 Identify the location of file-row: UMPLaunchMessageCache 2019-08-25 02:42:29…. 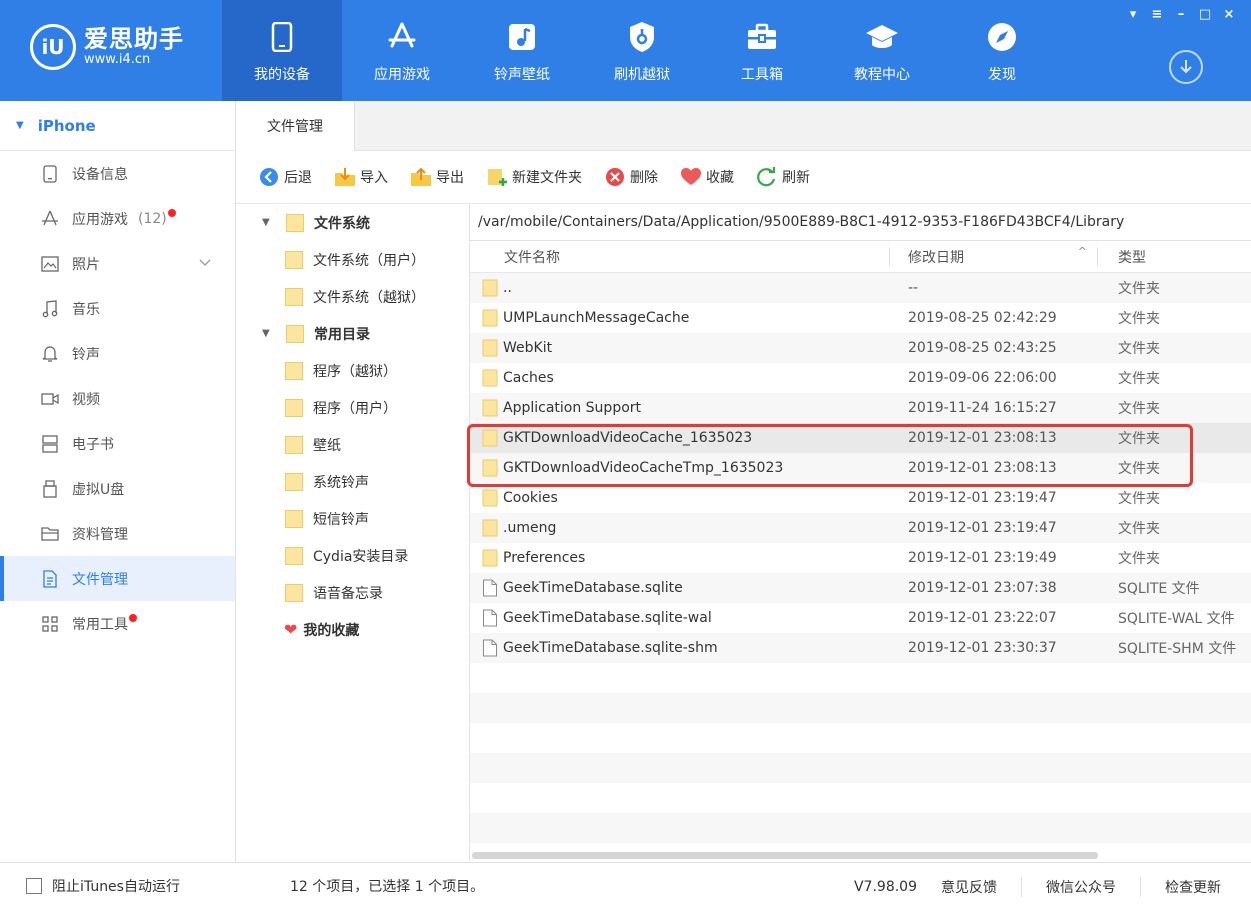
(860, 318).